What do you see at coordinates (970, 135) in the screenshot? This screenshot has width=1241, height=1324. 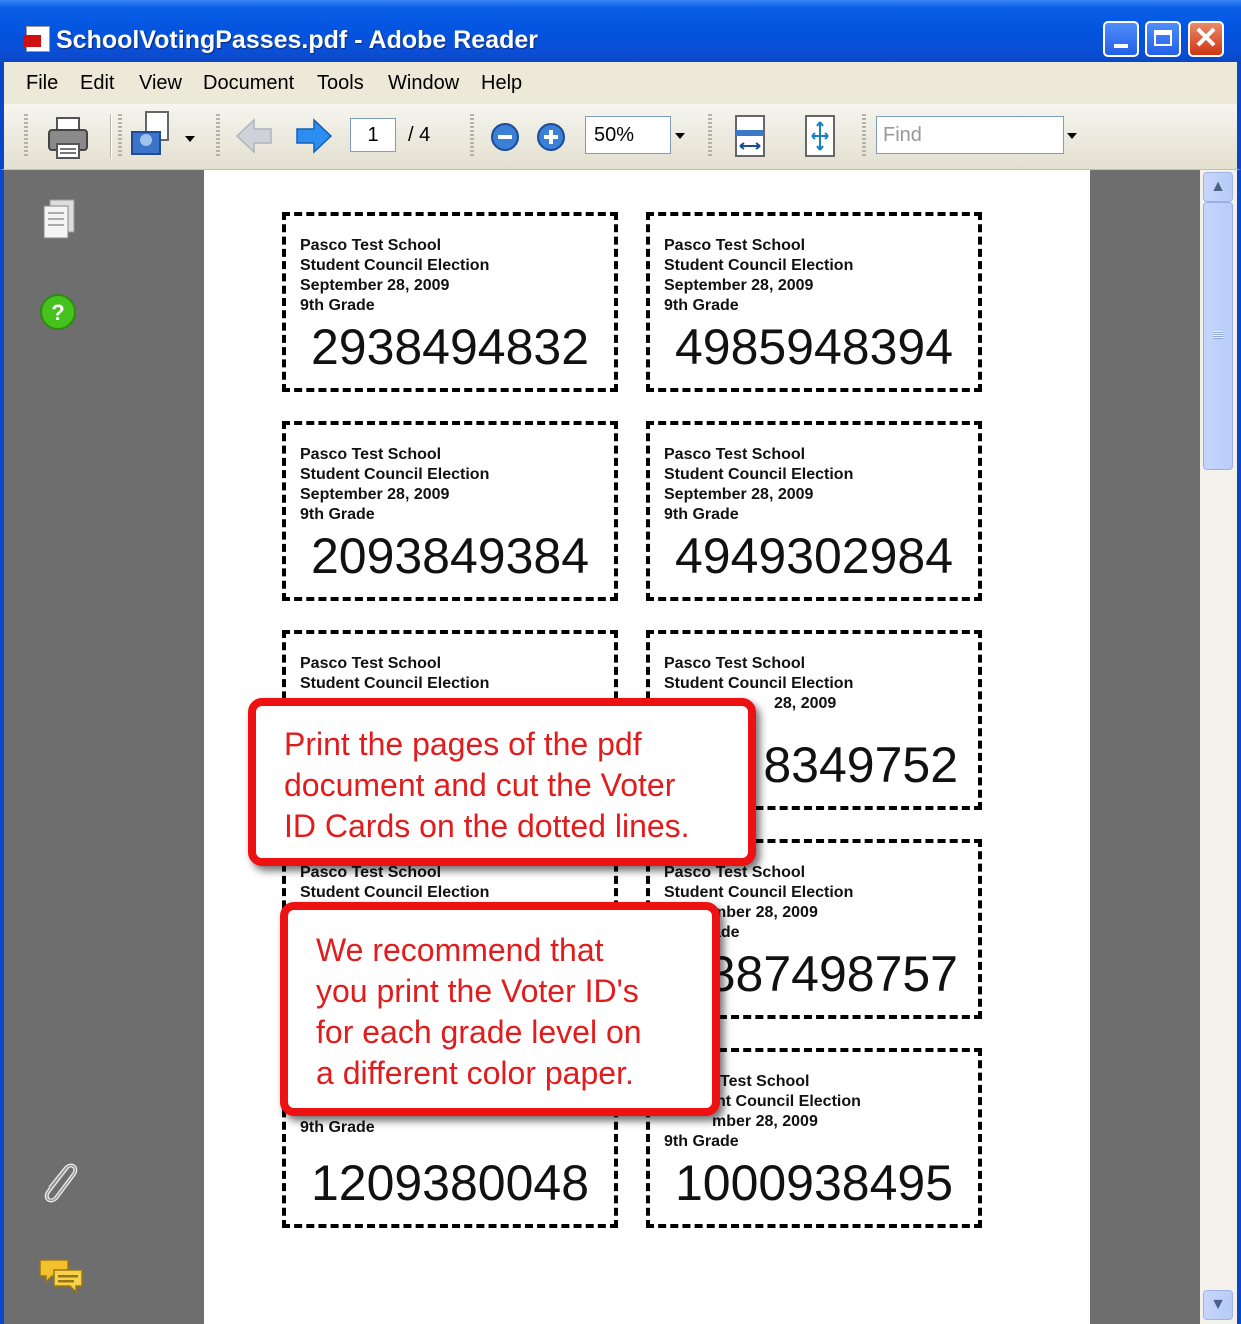 I see `find-input: Find` at bounding box center [970, 135].